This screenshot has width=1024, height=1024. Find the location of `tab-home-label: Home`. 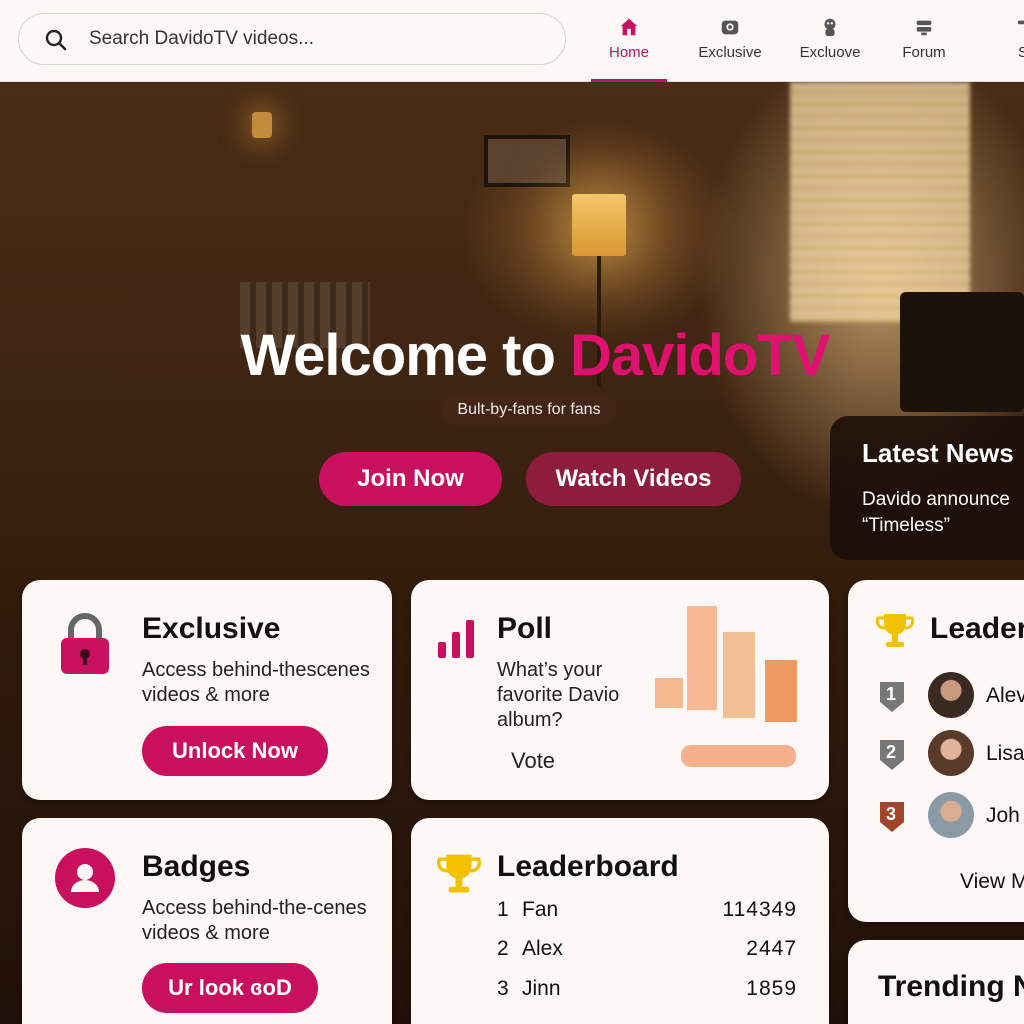

tab-home-label: Home is located at coordinates (628, 52).